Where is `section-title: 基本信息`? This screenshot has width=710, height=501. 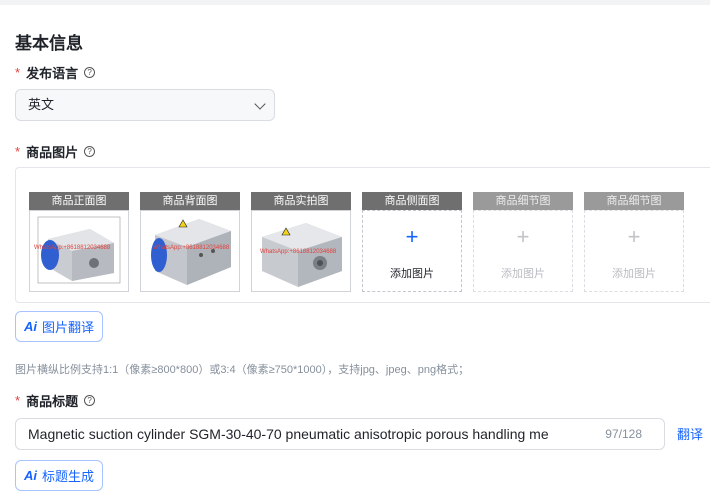 section-title: 基本信息 is located at coordinates (49, 43).